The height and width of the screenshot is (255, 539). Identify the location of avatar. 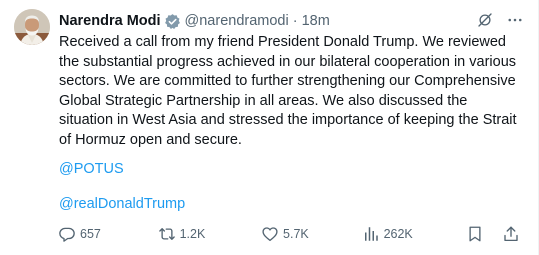
(32, 27).